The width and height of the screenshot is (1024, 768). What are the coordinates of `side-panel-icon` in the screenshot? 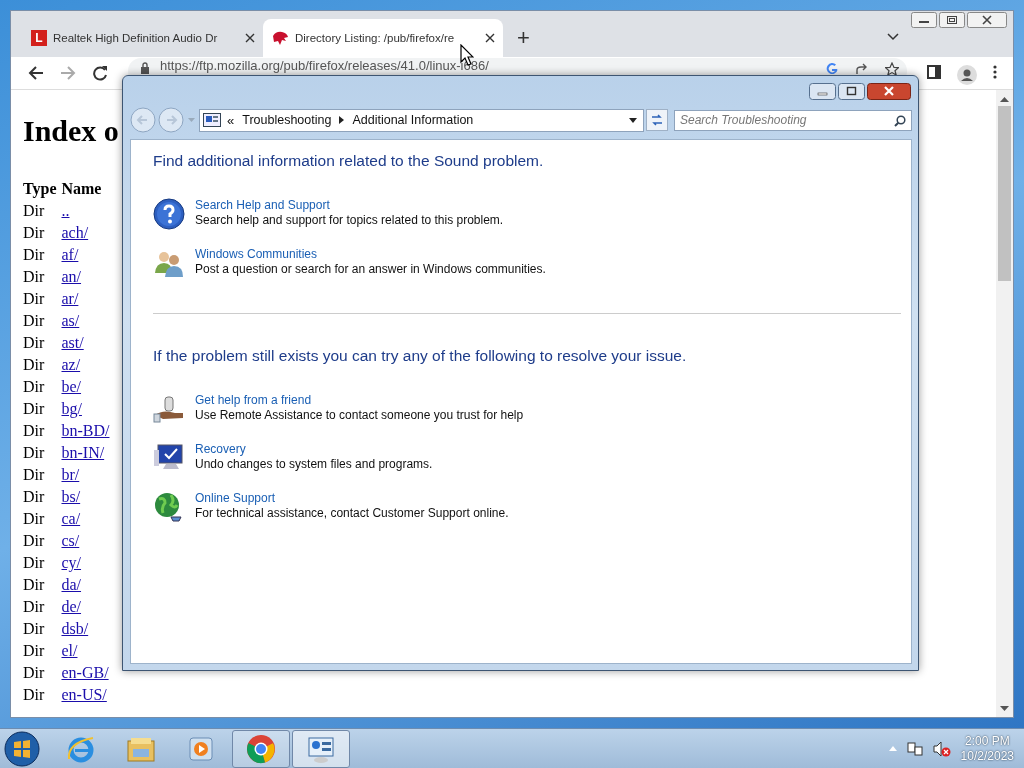 It's located at (934, 72).